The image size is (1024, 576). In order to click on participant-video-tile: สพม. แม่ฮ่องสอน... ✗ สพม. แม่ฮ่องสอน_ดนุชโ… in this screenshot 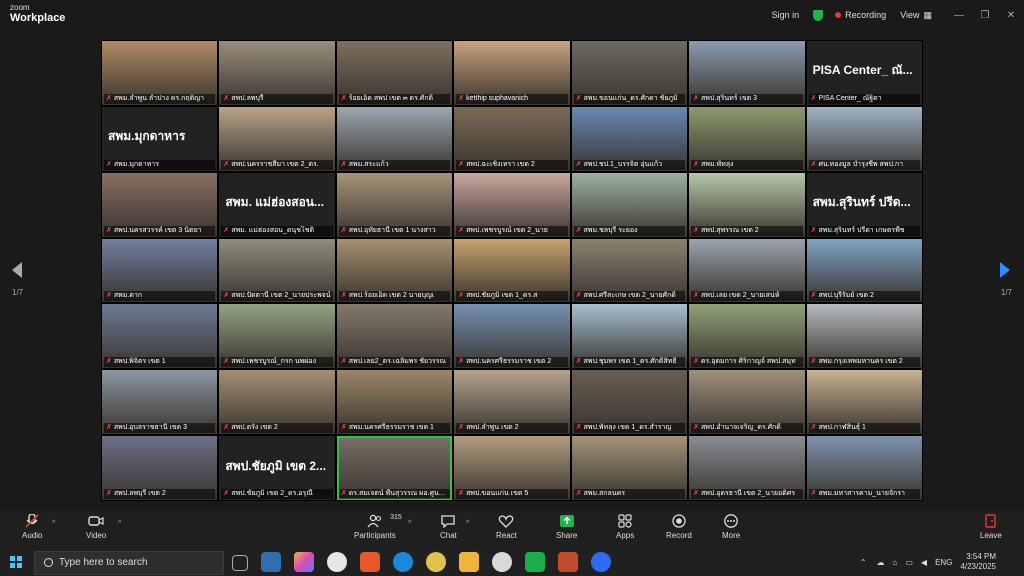, I will do `click(277, 204)`.